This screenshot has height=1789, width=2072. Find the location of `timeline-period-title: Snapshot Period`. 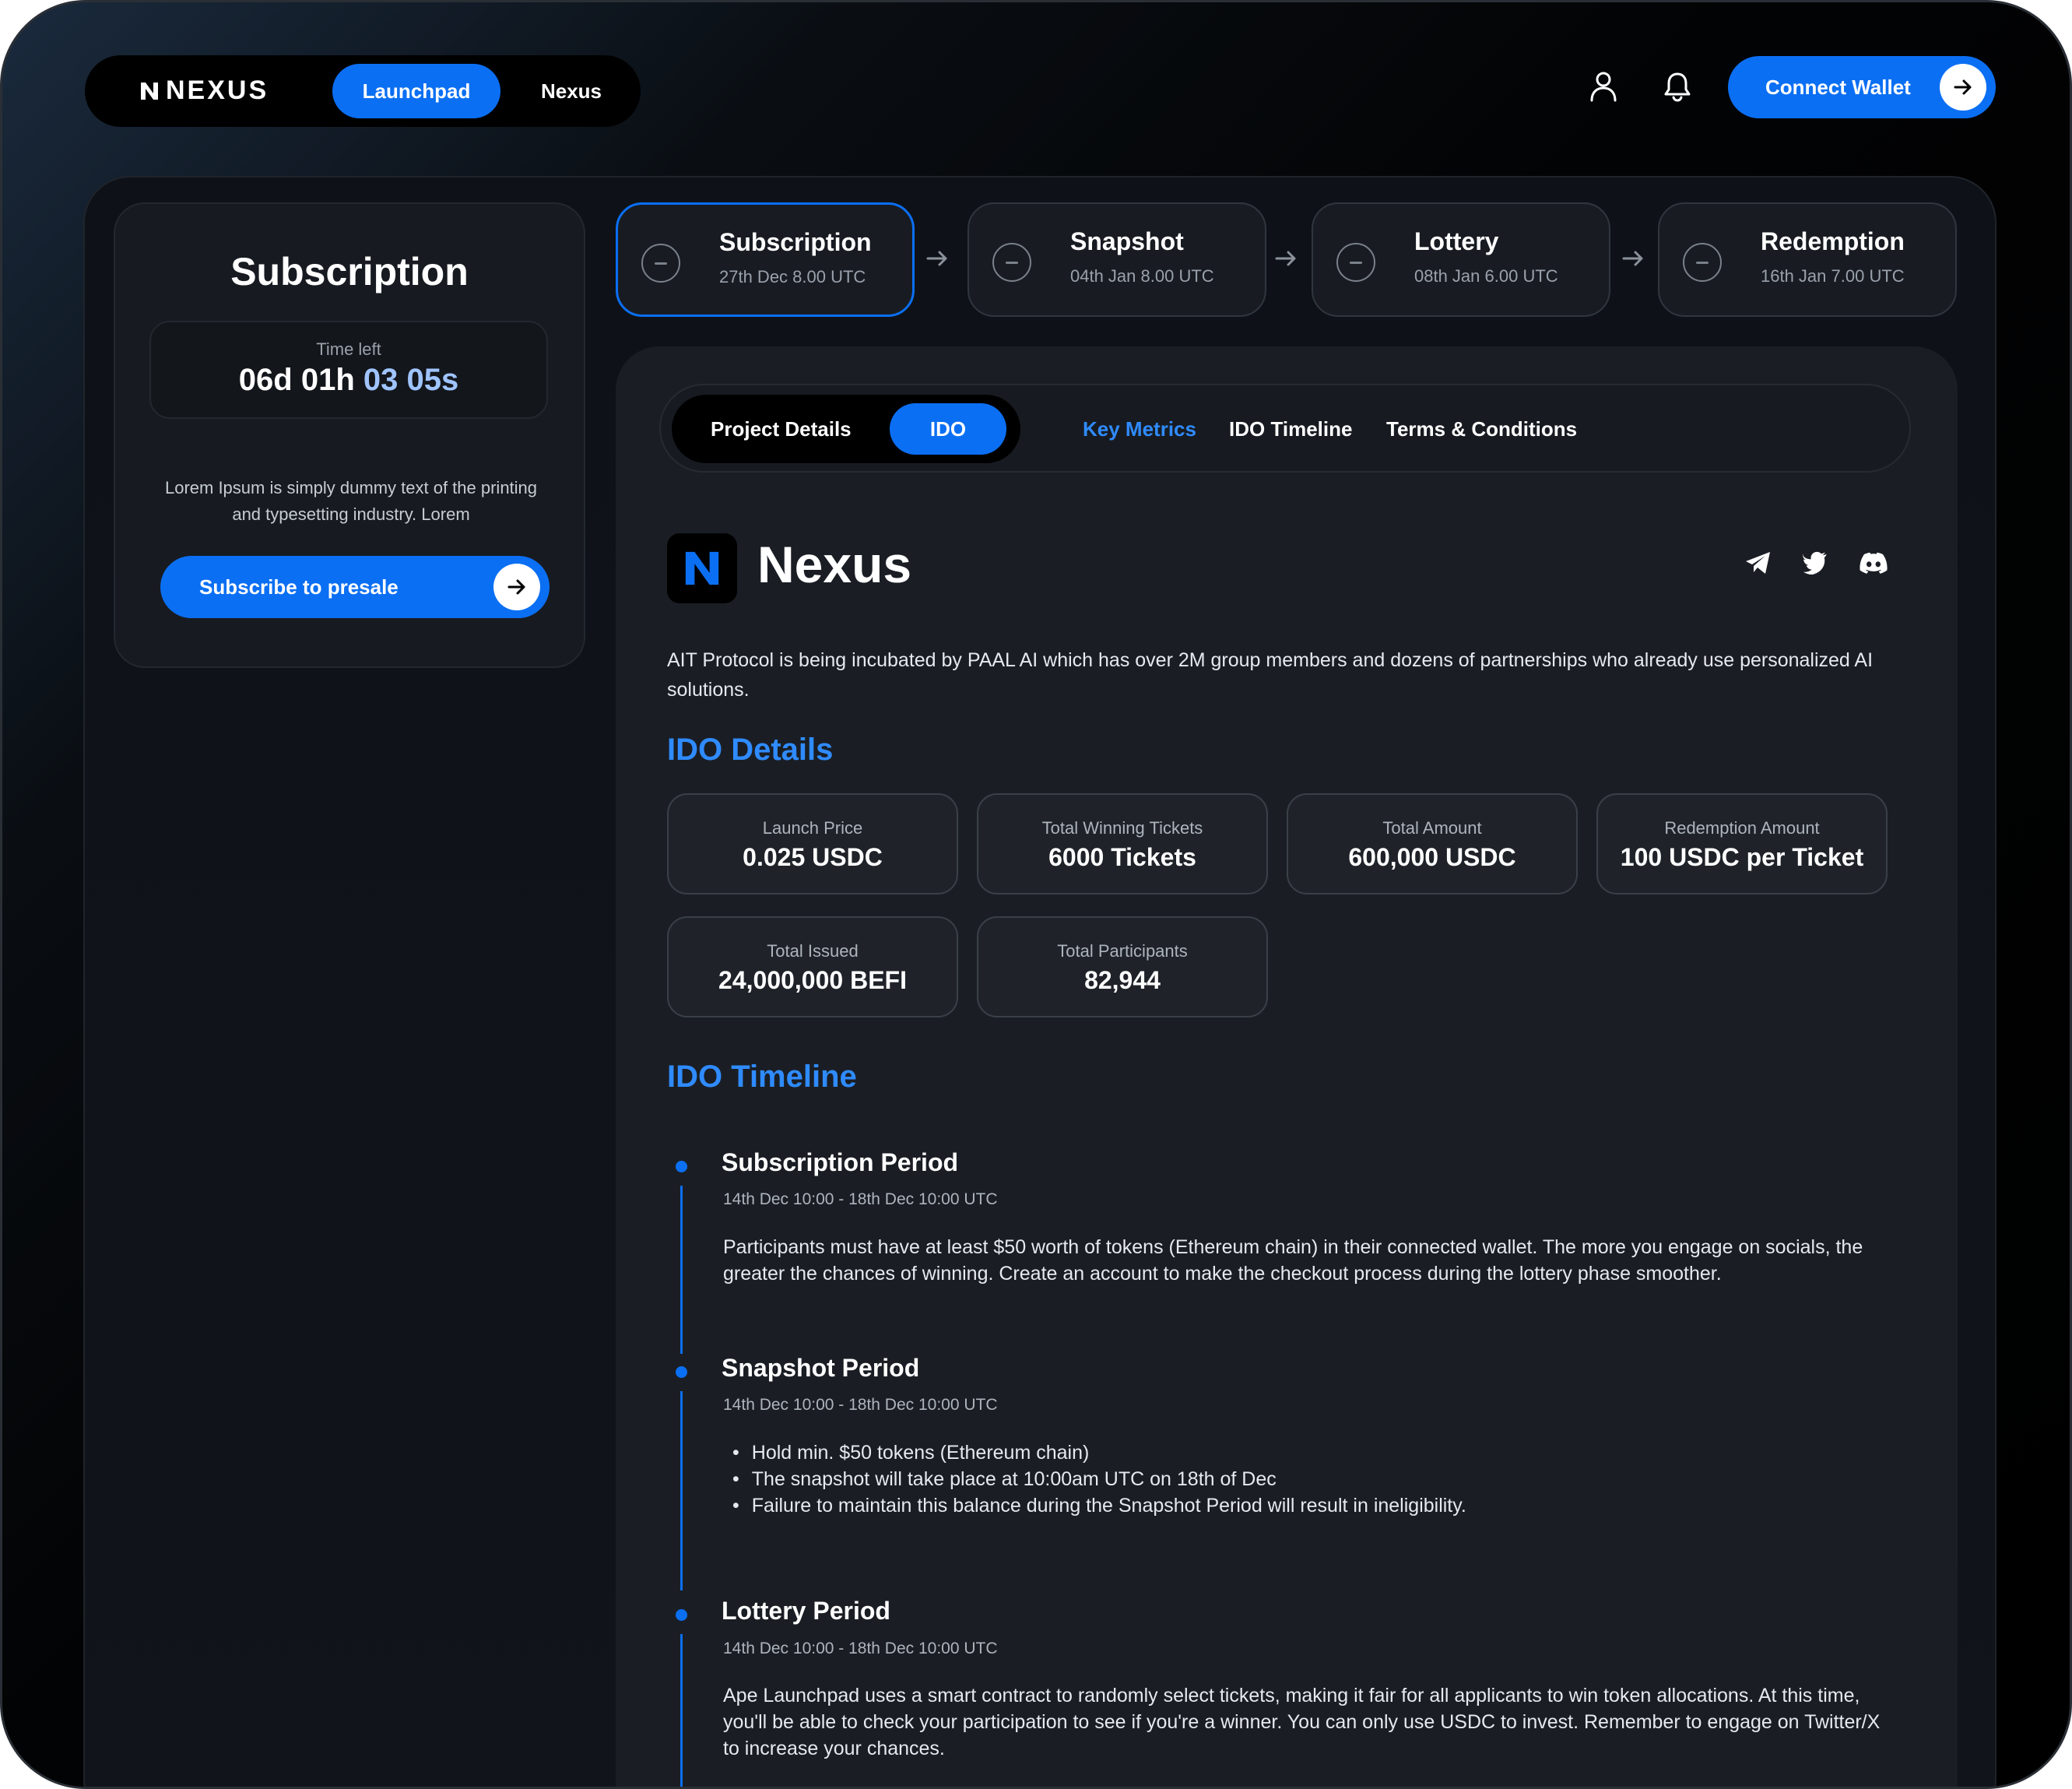

timeline-period-title: Snapshot Period is located at coordinates (821, 1368).